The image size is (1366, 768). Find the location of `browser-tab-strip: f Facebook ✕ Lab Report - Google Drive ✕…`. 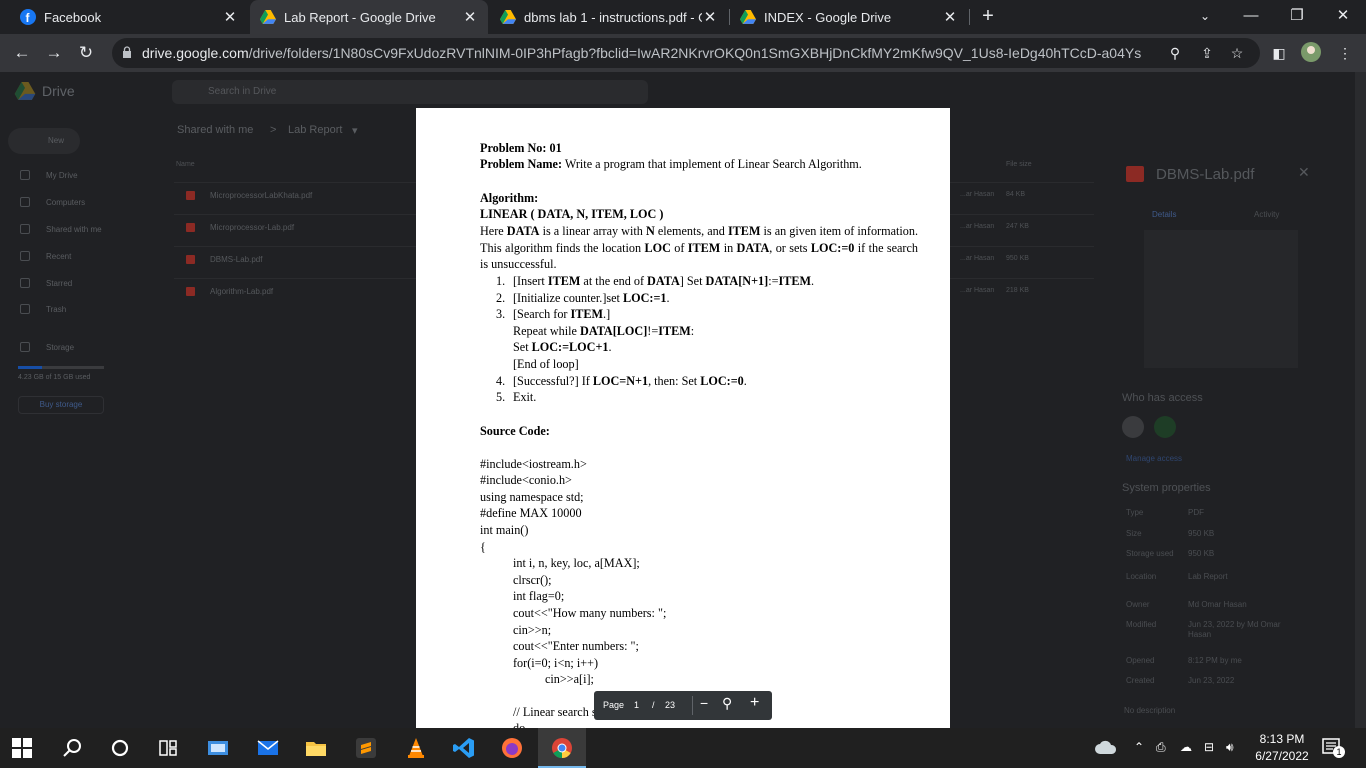

browser-tab-strip: f Facebook ✕ Lab Report - Google Drive ✕… is located at coordinates (683, 17).